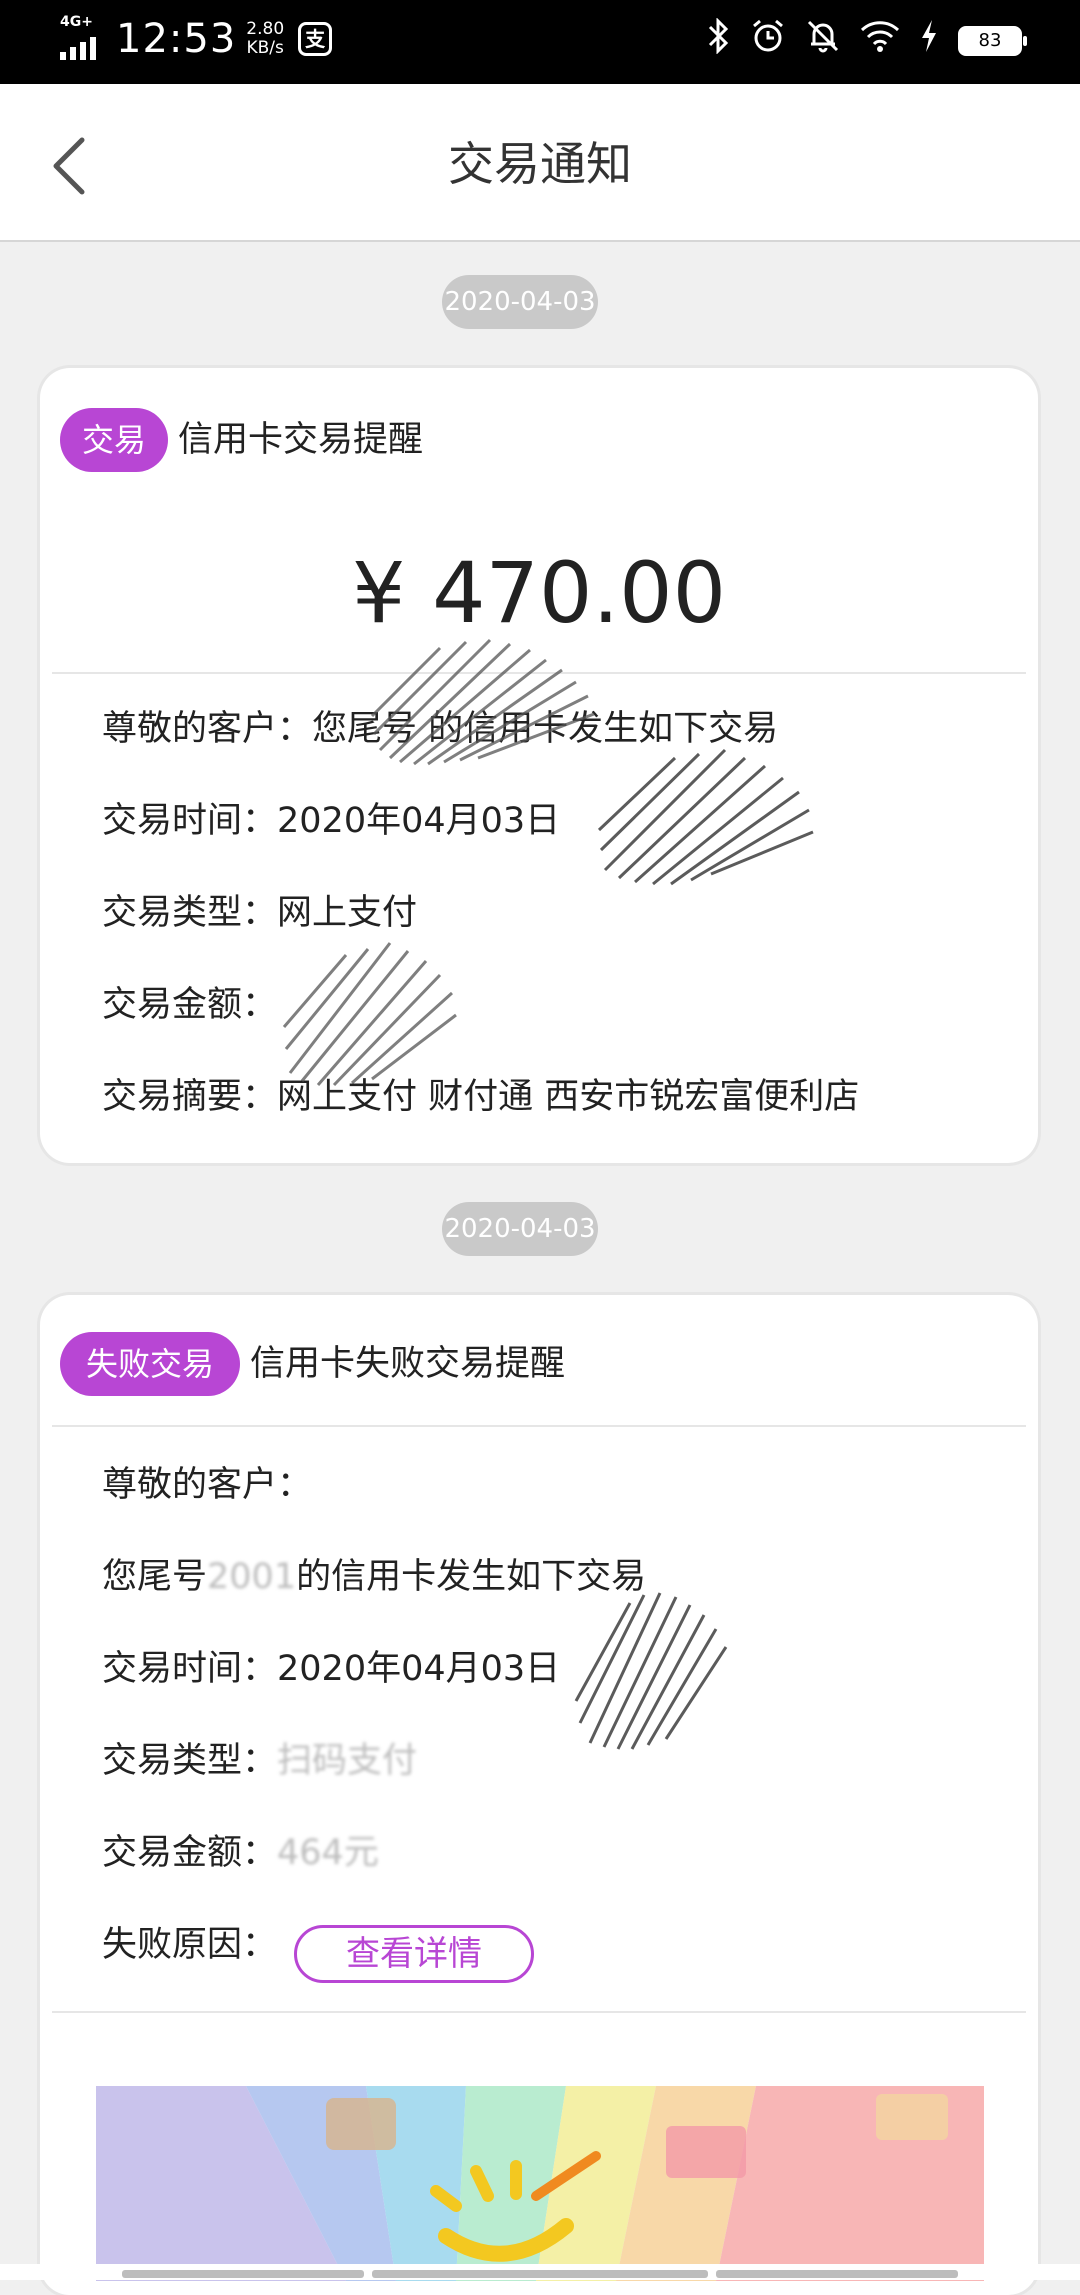  Describe the element at coordinates (315, 39) in the screenshot. I see `alipay-notification-icon: 支` at that location.